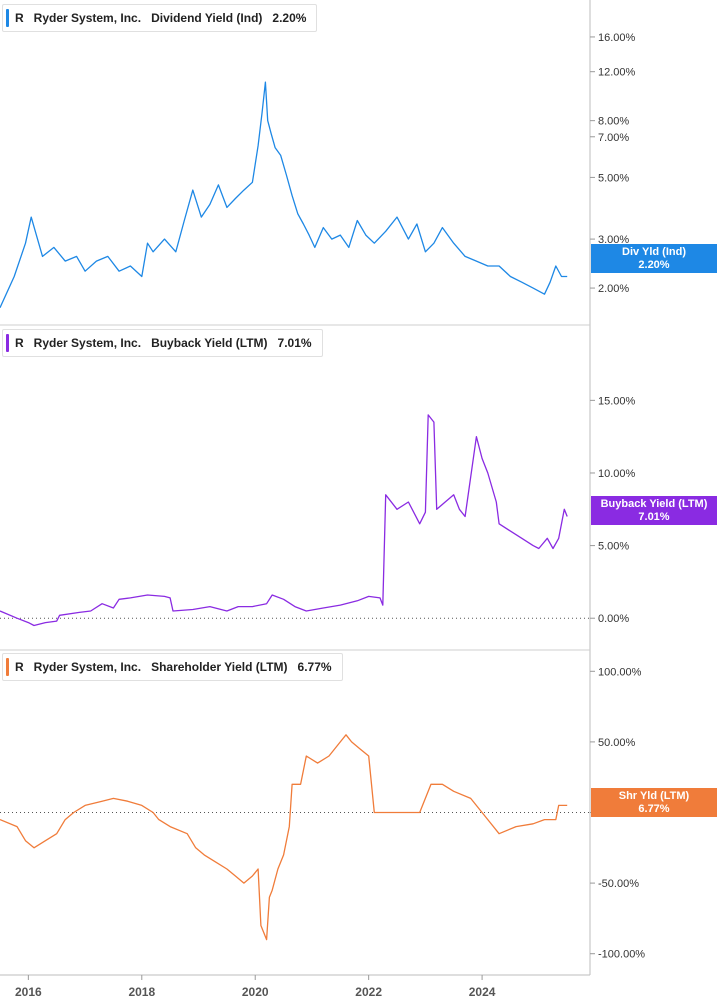 Image resolution: width=717 pixels, height=1005 pixels. I want to click on legend-value: 6.77%, so click(314, 667).